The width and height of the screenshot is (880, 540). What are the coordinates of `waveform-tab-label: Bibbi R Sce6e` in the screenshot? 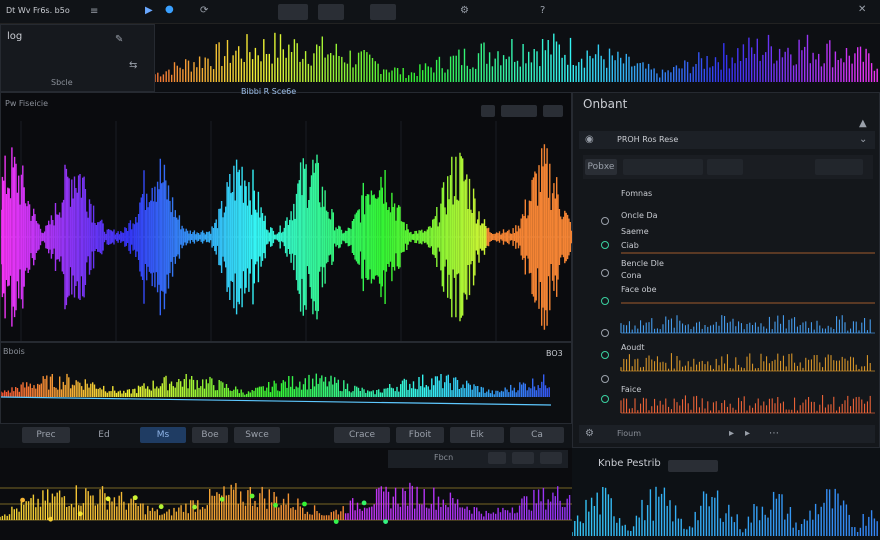 It's located at (268, 91).